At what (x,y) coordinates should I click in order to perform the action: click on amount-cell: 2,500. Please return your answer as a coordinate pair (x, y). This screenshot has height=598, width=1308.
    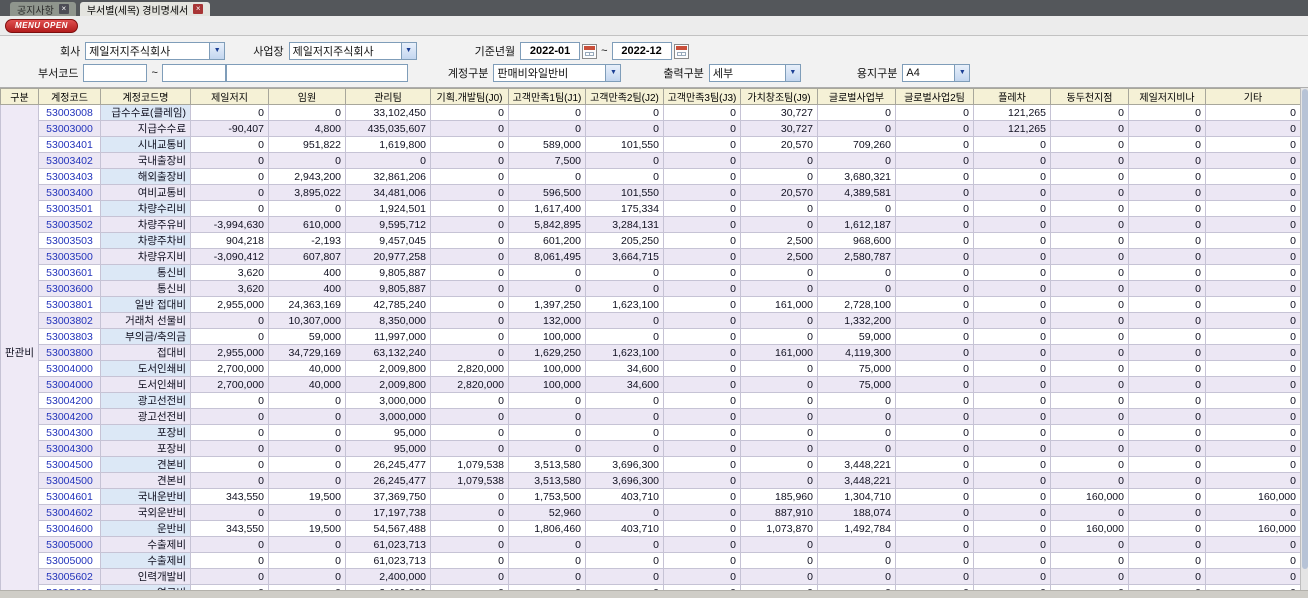
    Looking at the image, I should click on (779, 240).